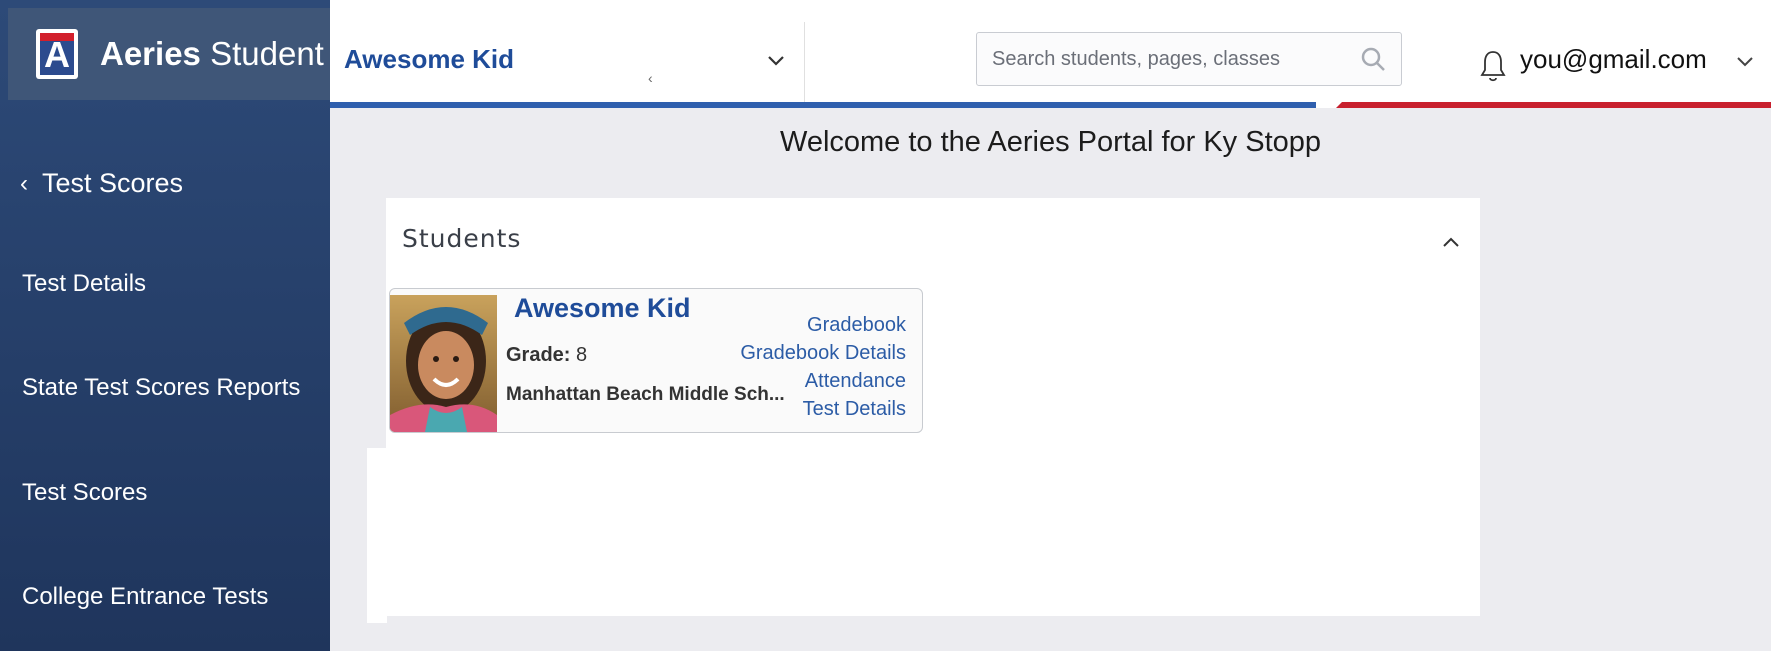  I want to click on back-link-test-scores: ‹ Test Scores, so click(101, 183).